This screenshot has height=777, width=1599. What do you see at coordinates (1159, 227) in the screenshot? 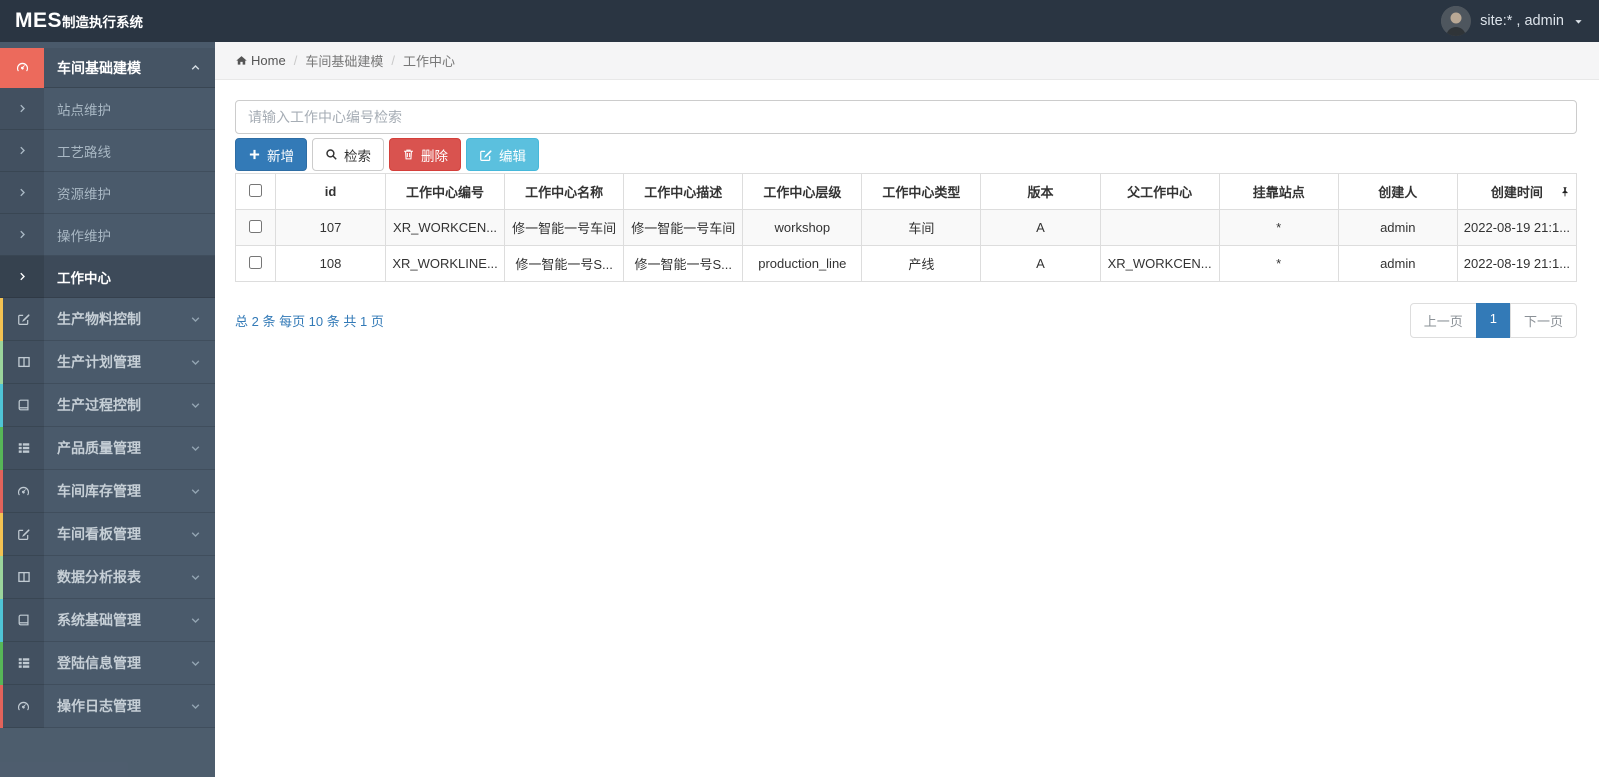
I see `table-cell` at bounding box center [1159, 227].